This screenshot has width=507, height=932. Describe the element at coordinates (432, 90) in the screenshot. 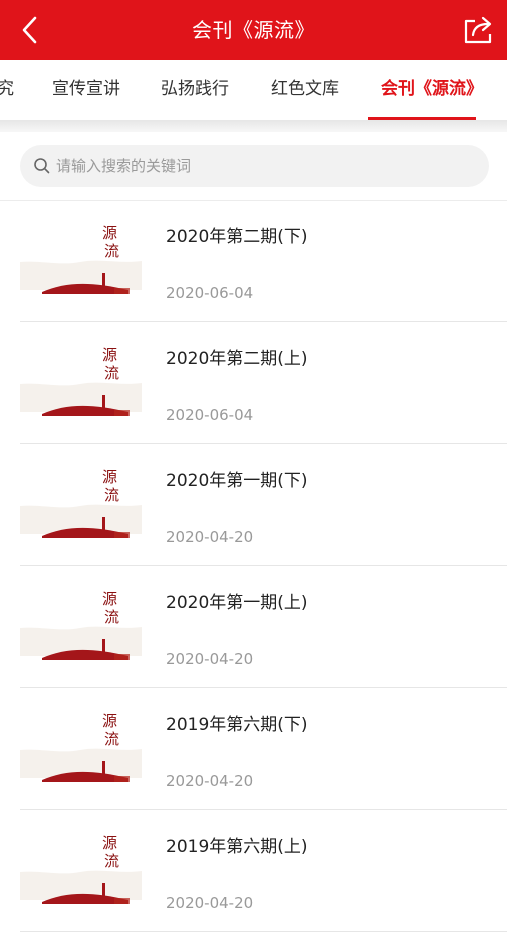

I see `tab-yuanliu-journal: 会刊《源流》` at that location.